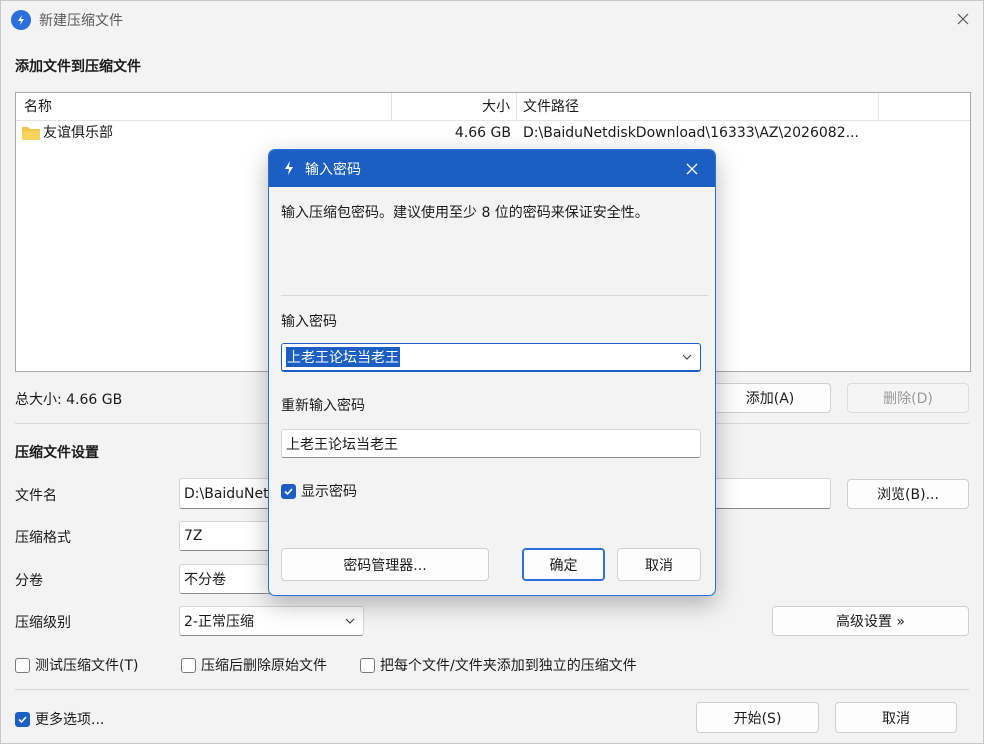  I want to click on delete-after-checkbox: 压缩后删除原始文件, so click(254, 665).